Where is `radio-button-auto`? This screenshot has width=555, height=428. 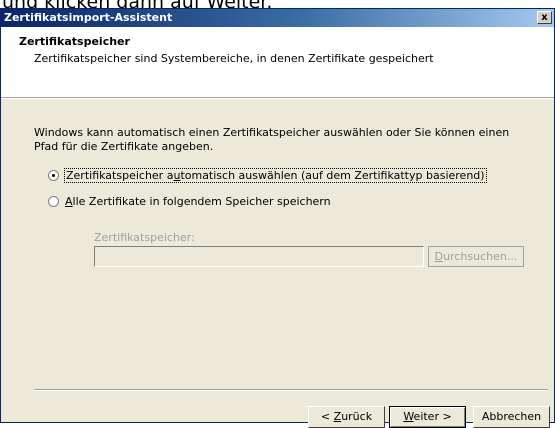 radio-button-auto is located at coordinates (53, 175).